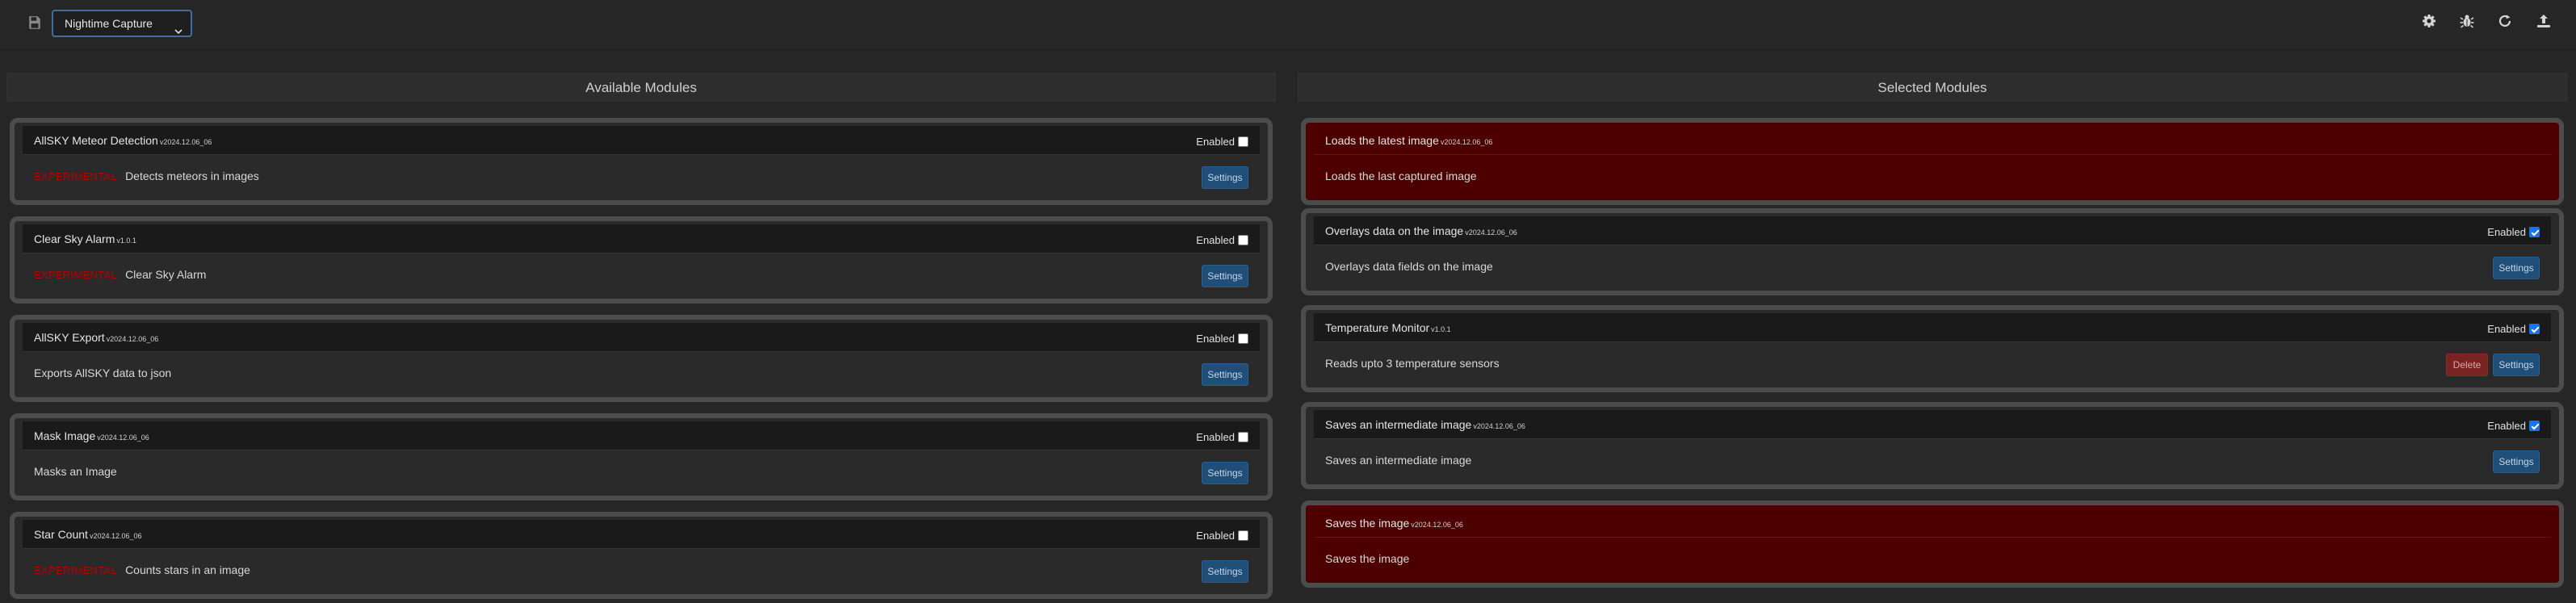 The image size is (2576, 603). Describe the element at coordinates (641, 274) in the screenshot. I see `module-body: EXPERIMENTAL Clear Sky Alarm Settings` at that location.